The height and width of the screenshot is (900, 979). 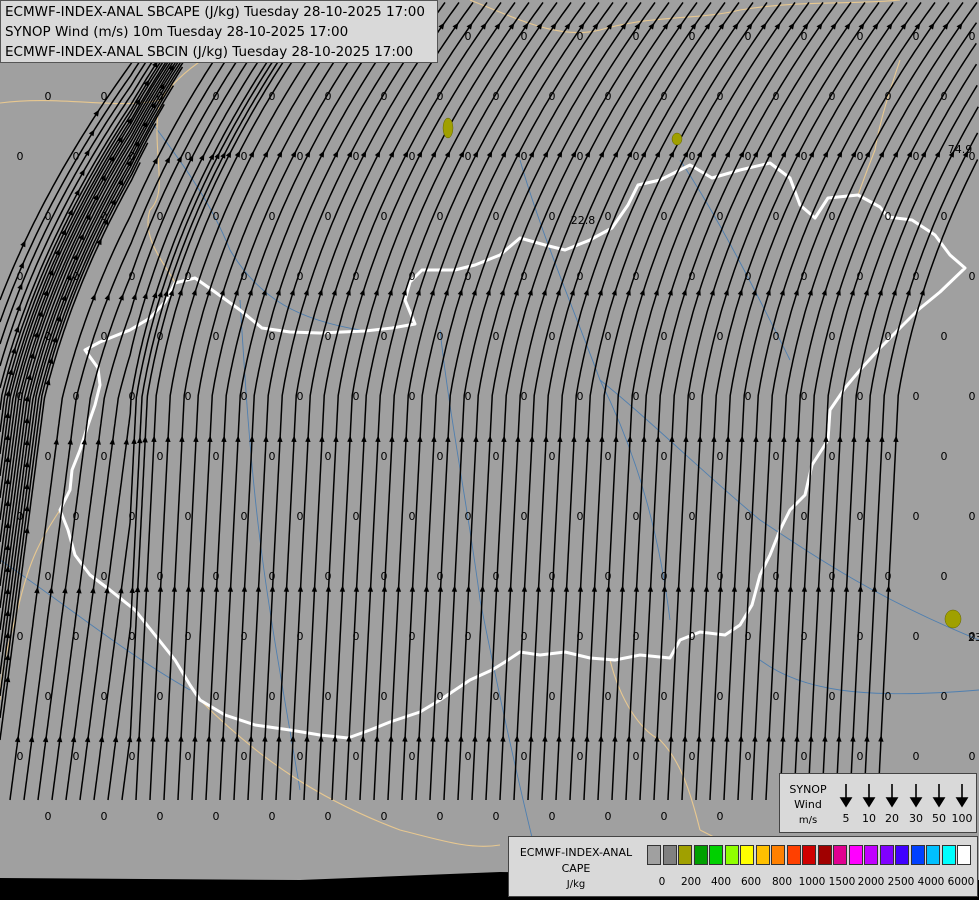 What do you see at coordinates (782, 882) in the screenshot?
I see `cape-tick-label: 800` at bounding box center [782, 882].